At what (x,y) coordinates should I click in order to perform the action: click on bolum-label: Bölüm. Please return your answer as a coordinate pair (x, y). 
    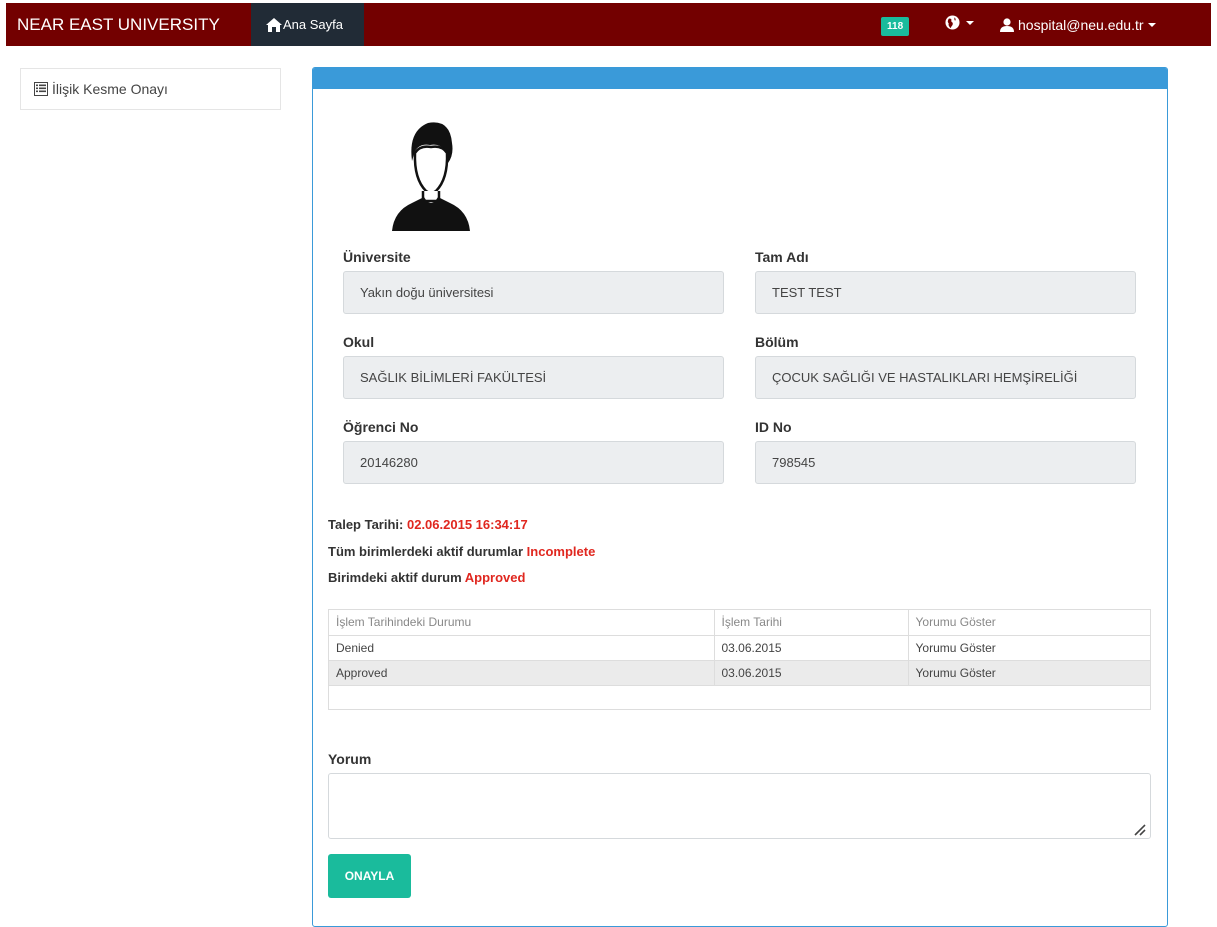
    Looking at the image, I should click on (777, 342).